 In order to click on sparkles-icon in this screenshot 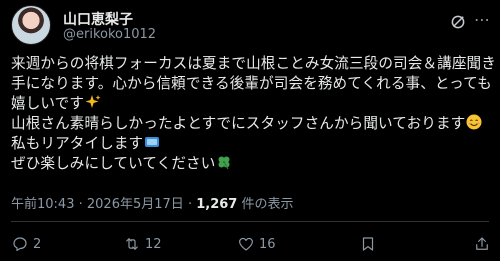, I will do `click(93, 101)`.